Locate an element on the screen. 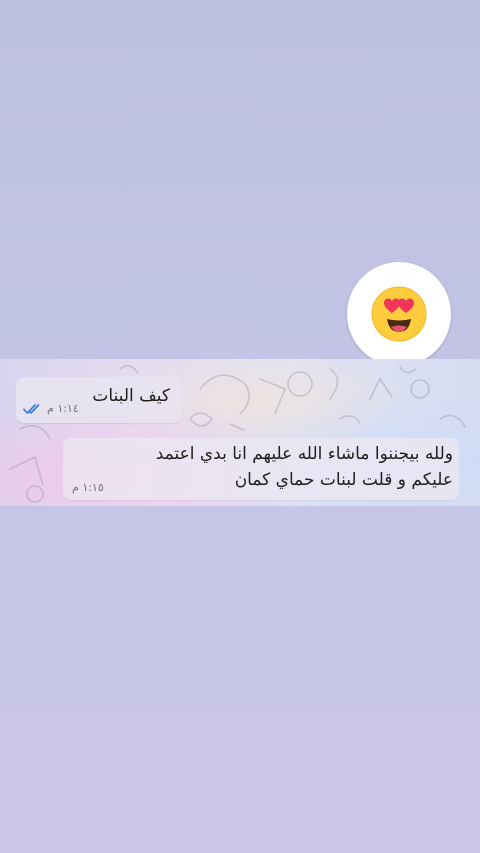 This screenshot has height=853, width=480. outgoing-message-bubble: كيف البنات ١:١٤ م is located at coordinates (99, 400).